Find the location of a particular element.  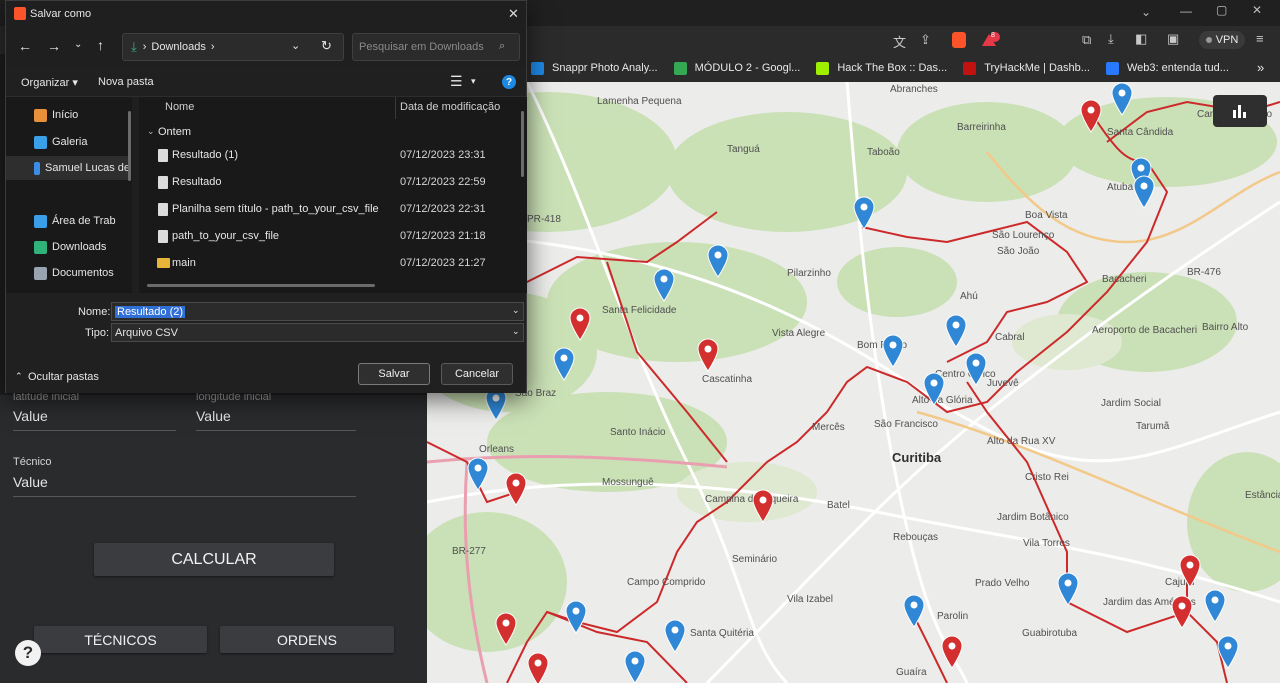

brave-rewards-icon: 8 is located at coordinates (990, 40).